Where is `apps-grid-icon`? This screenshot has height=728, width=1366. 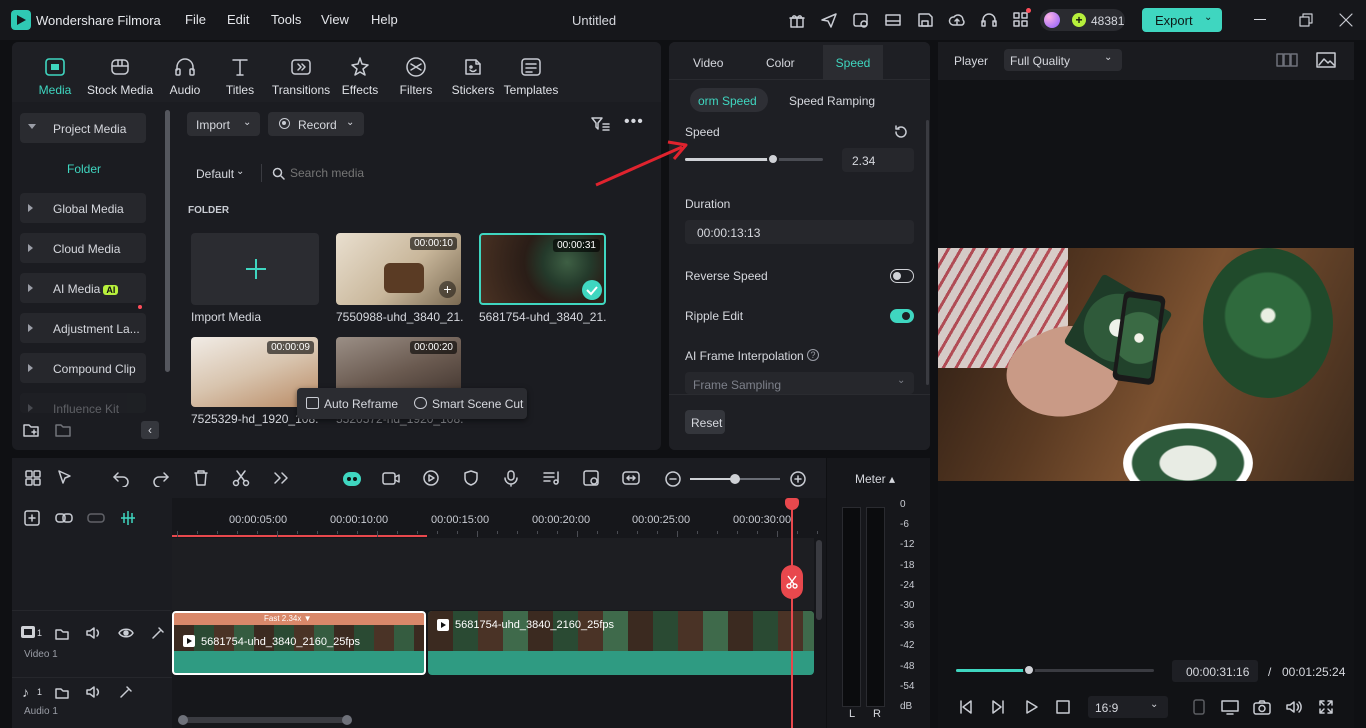
apps-grid-icon is located at coordinates (1021, 20).